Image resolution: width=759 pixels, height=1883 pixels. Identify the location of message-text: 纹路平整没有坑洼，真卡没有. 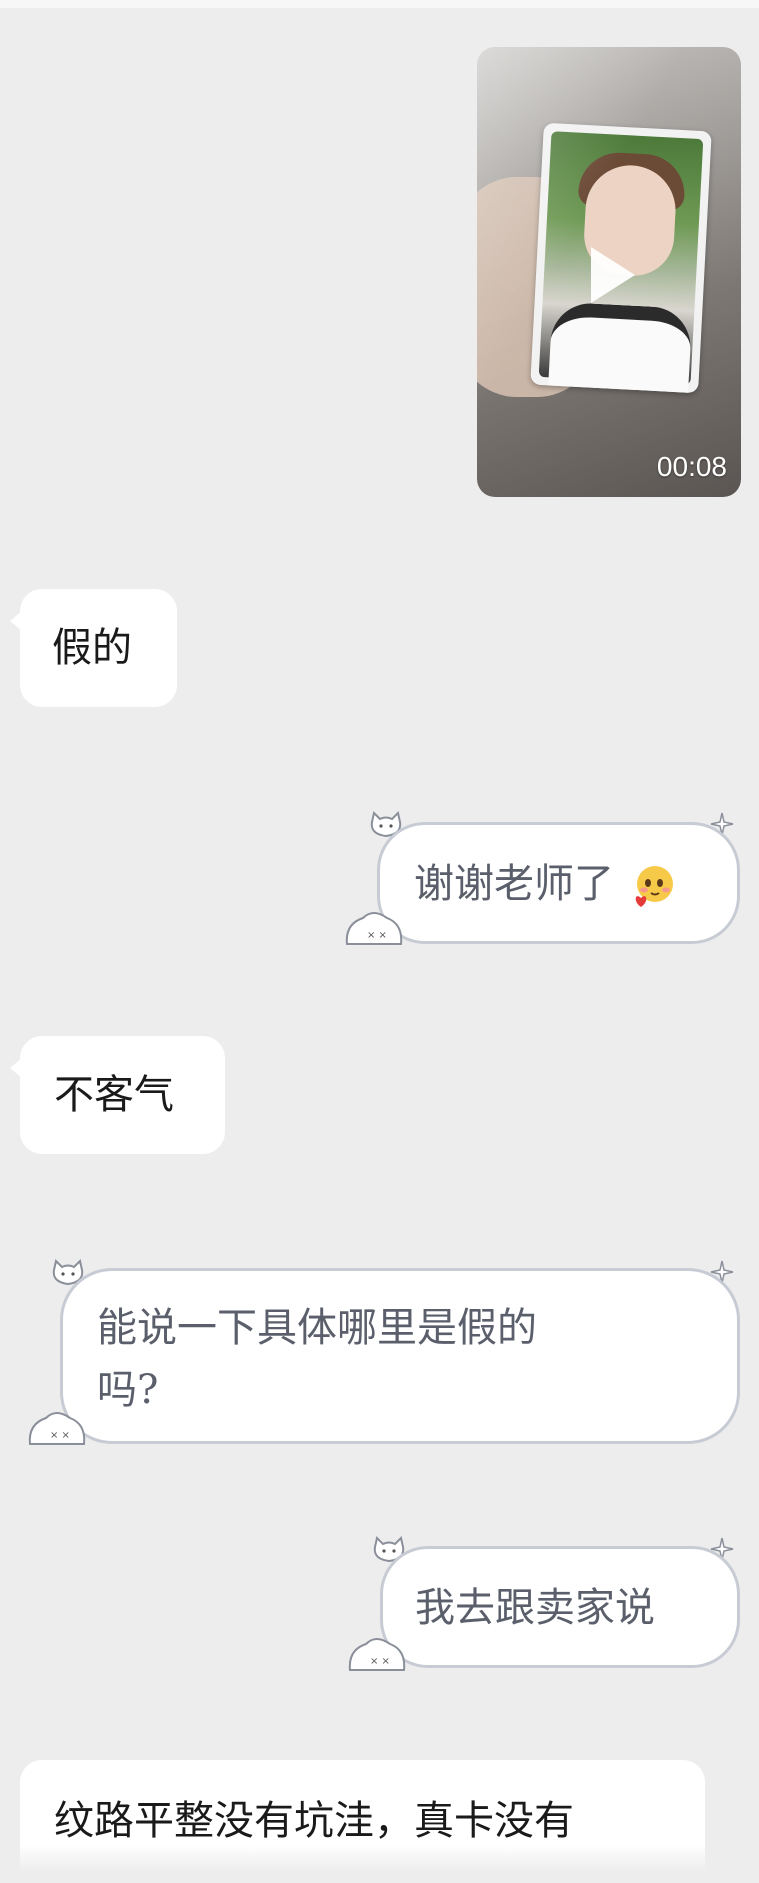
(314, 1821).